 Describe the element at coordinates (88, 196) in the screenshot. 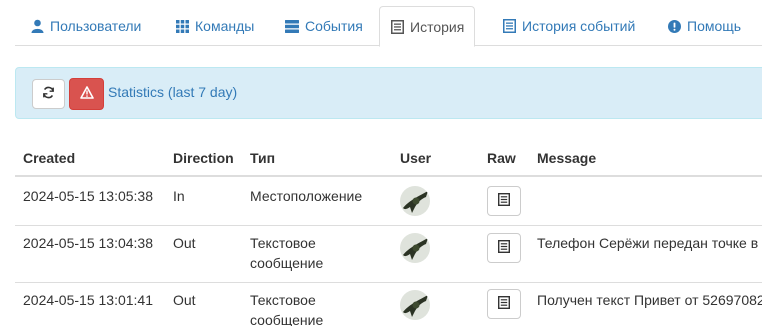

I see `created-cell: 2024-05-15 13:05:38` at that location.